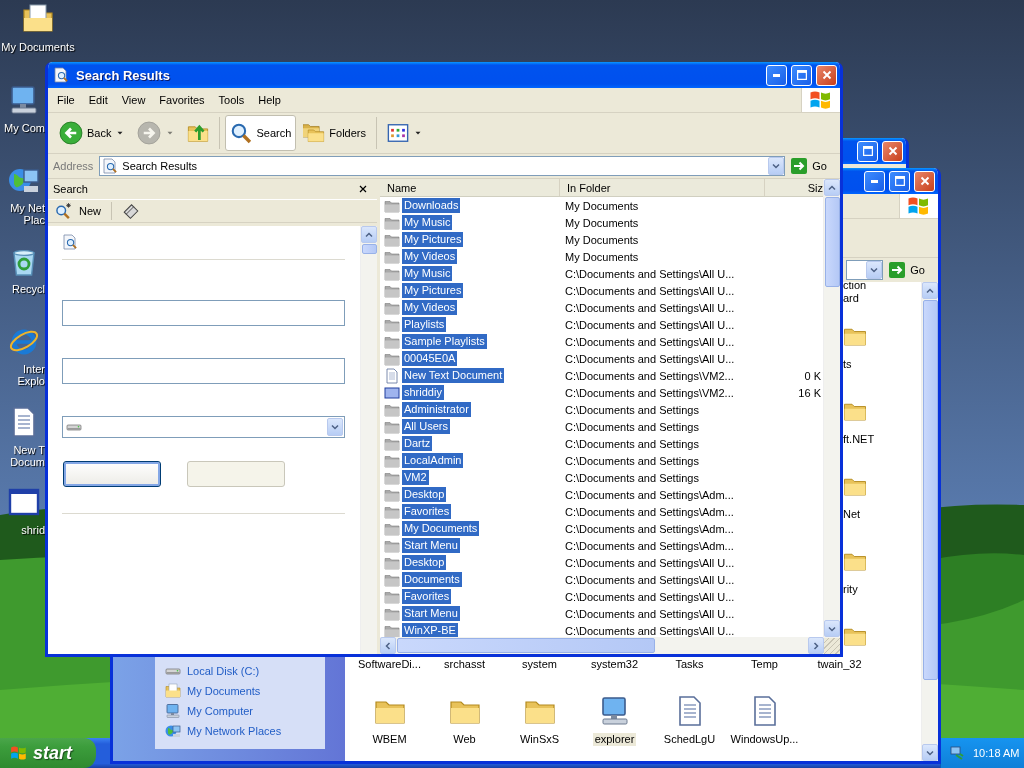 The width and height of the screenshot is (1024, 768). I want to click on size-grip, so click(832, 645).